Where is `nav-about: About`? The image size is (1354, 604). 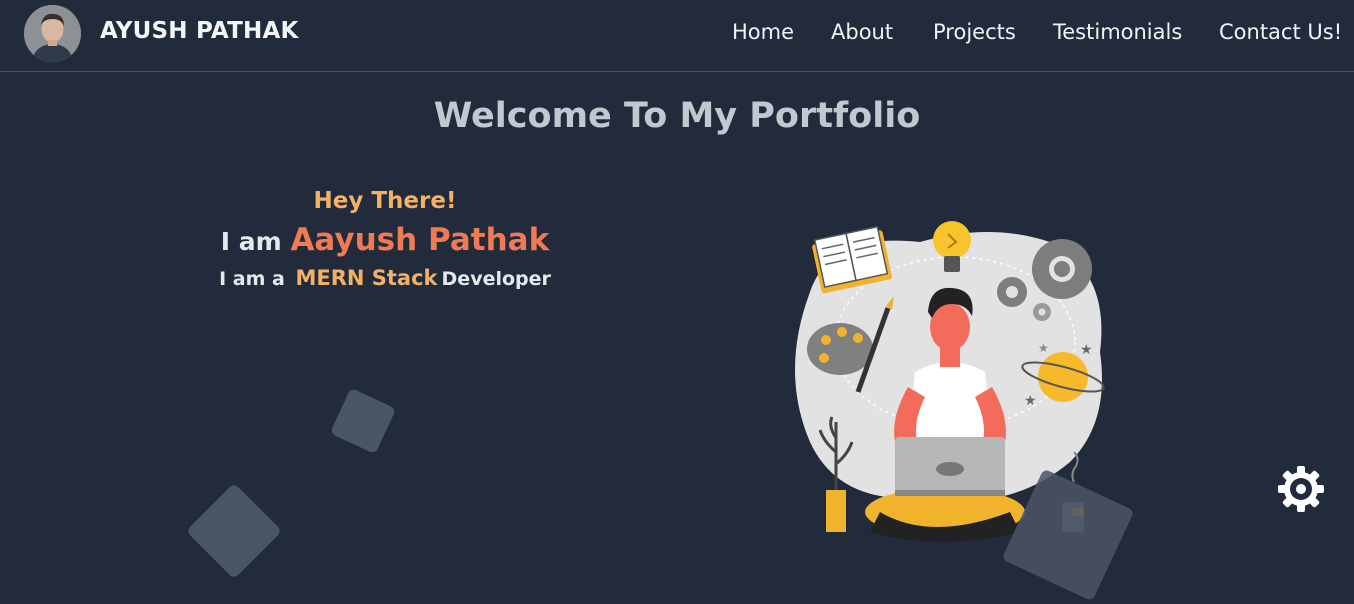
nav-about: About is located at coordinates (862, 32).